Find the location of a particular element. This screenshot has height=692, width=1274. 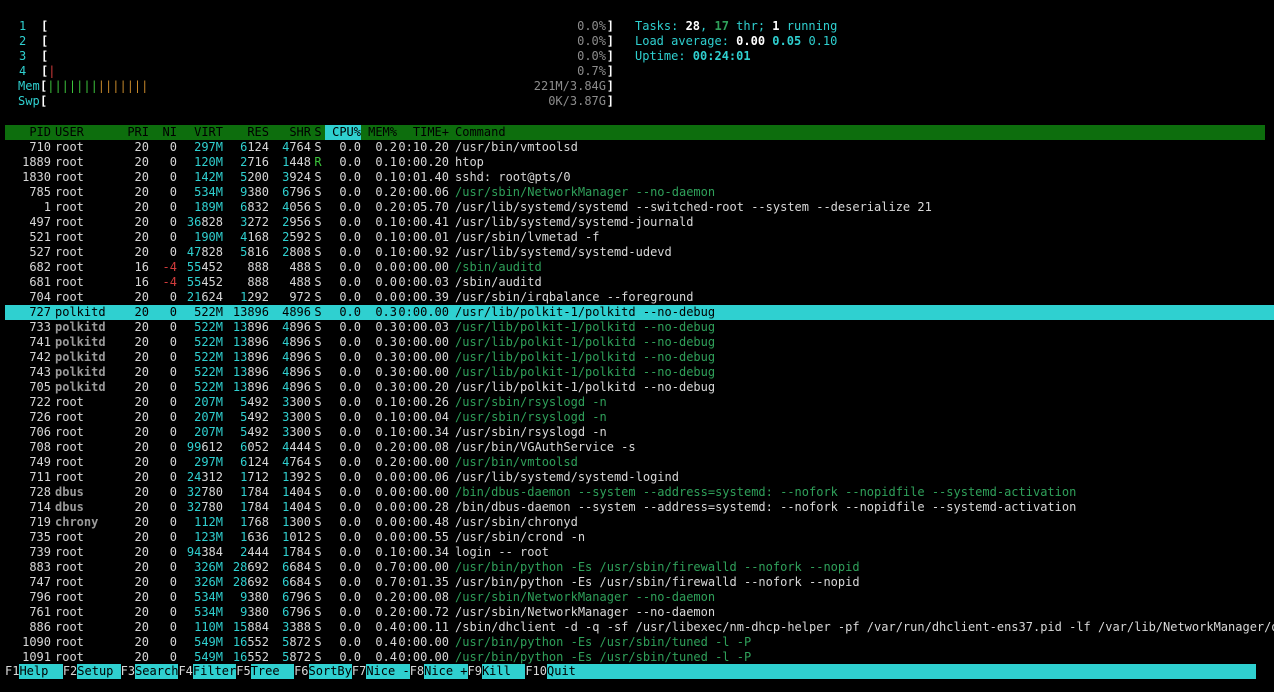

cell-res: 4168 is located at coordinates (254, 237).